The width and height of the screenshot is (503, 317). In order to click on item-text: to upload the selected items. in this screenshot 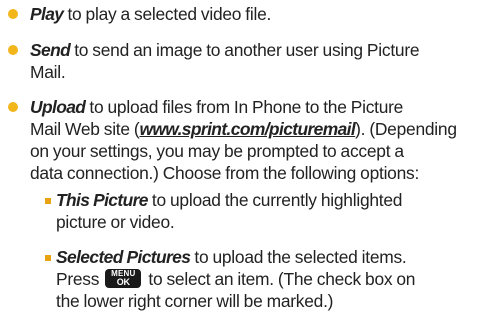, I will do `click(298, 257)`.